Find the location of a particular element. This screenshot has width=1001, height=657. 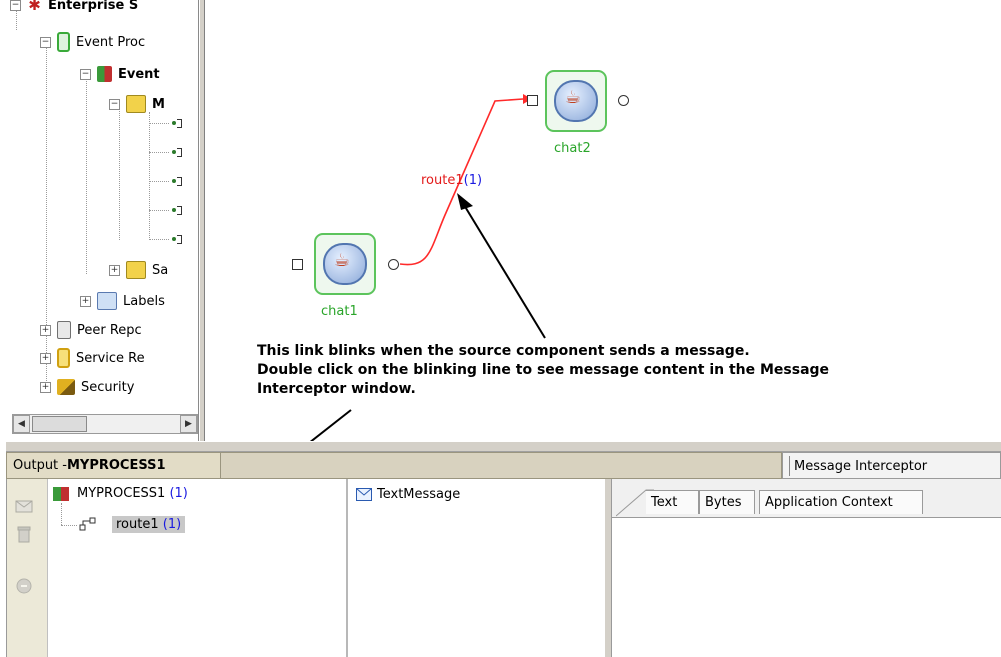

tree-node-label: Service Re is located at coordinates (110, 358).